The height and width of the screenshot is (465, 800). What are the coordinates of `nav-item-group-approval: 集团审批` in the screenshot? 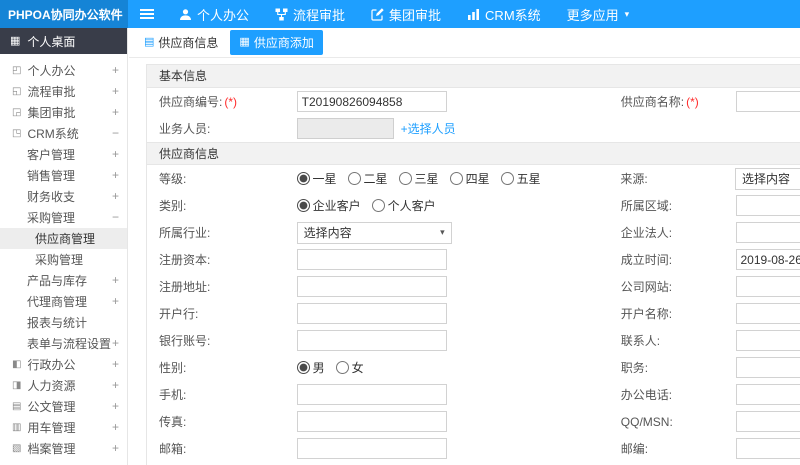 It's located at (406, 14).